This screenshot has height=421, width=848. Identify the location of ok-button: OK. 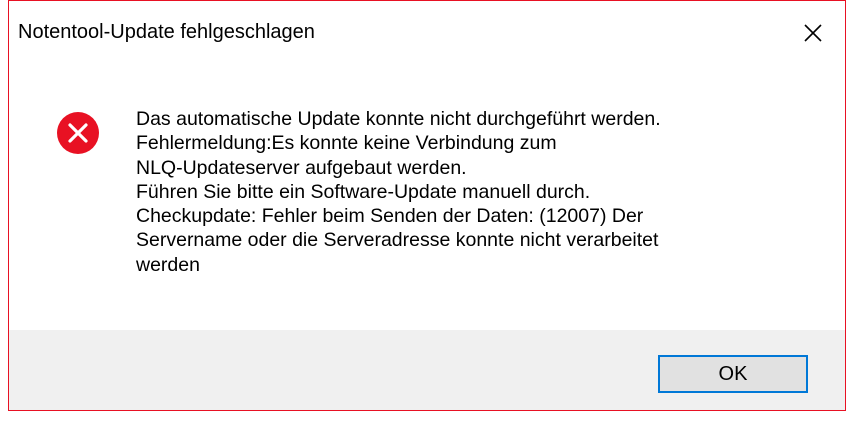
(733, 374).